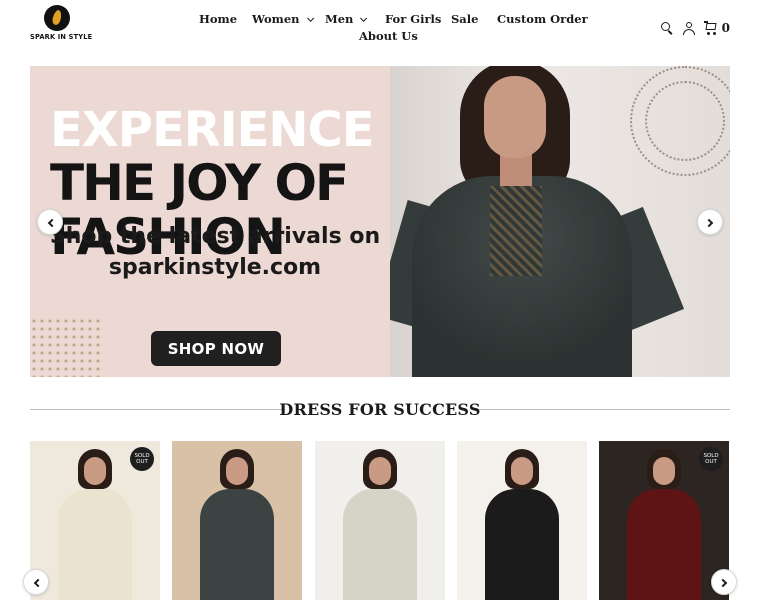 The height and width of the screenshot is (600, 760). Describe the element at coordinates (726, 28) in the screenshot. I see `cart-count: 0` at that location.